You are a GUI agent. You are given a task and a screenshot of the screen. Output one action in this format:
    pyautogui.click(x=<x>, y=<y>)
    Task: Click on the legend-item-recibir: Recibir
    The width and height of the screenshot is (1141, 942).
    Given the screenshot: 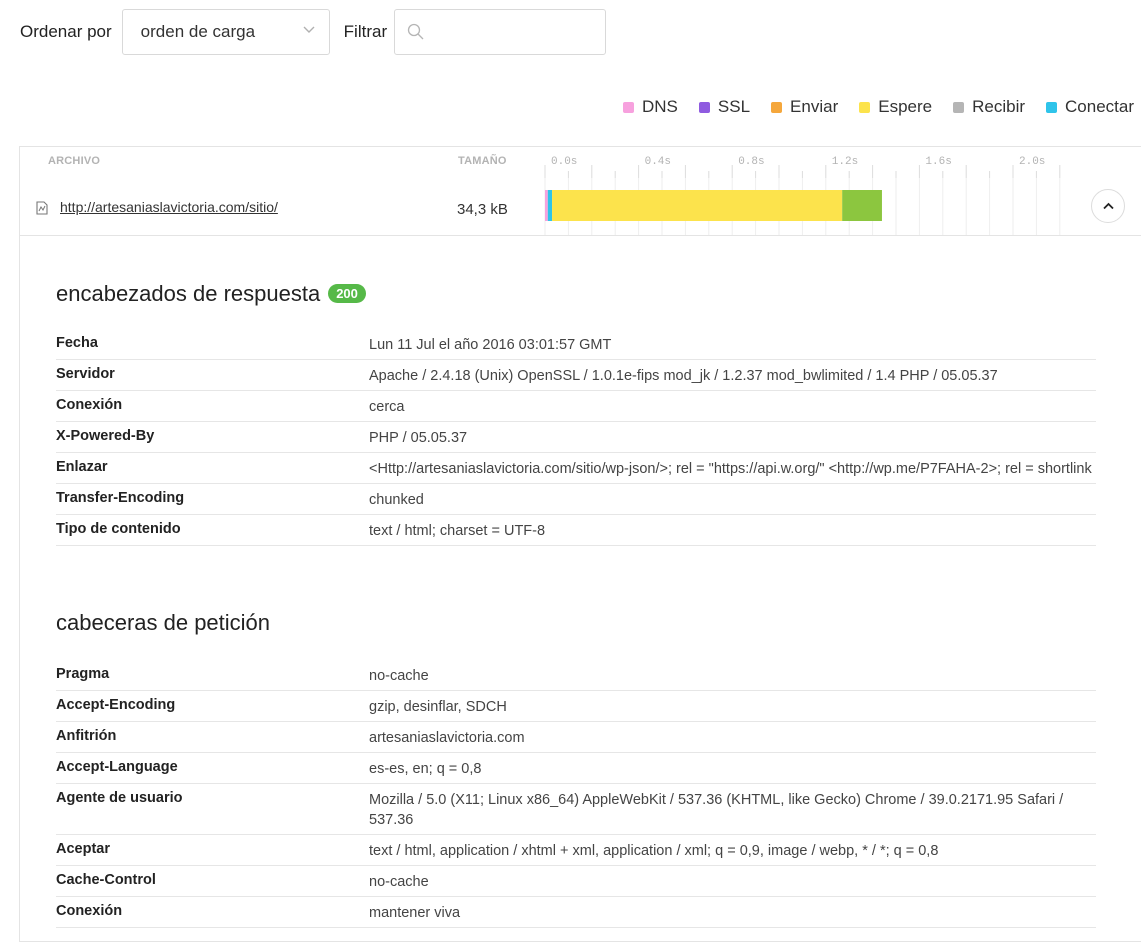 What is the action you would take?
    pyautogui.click(x=989, y=107)
    